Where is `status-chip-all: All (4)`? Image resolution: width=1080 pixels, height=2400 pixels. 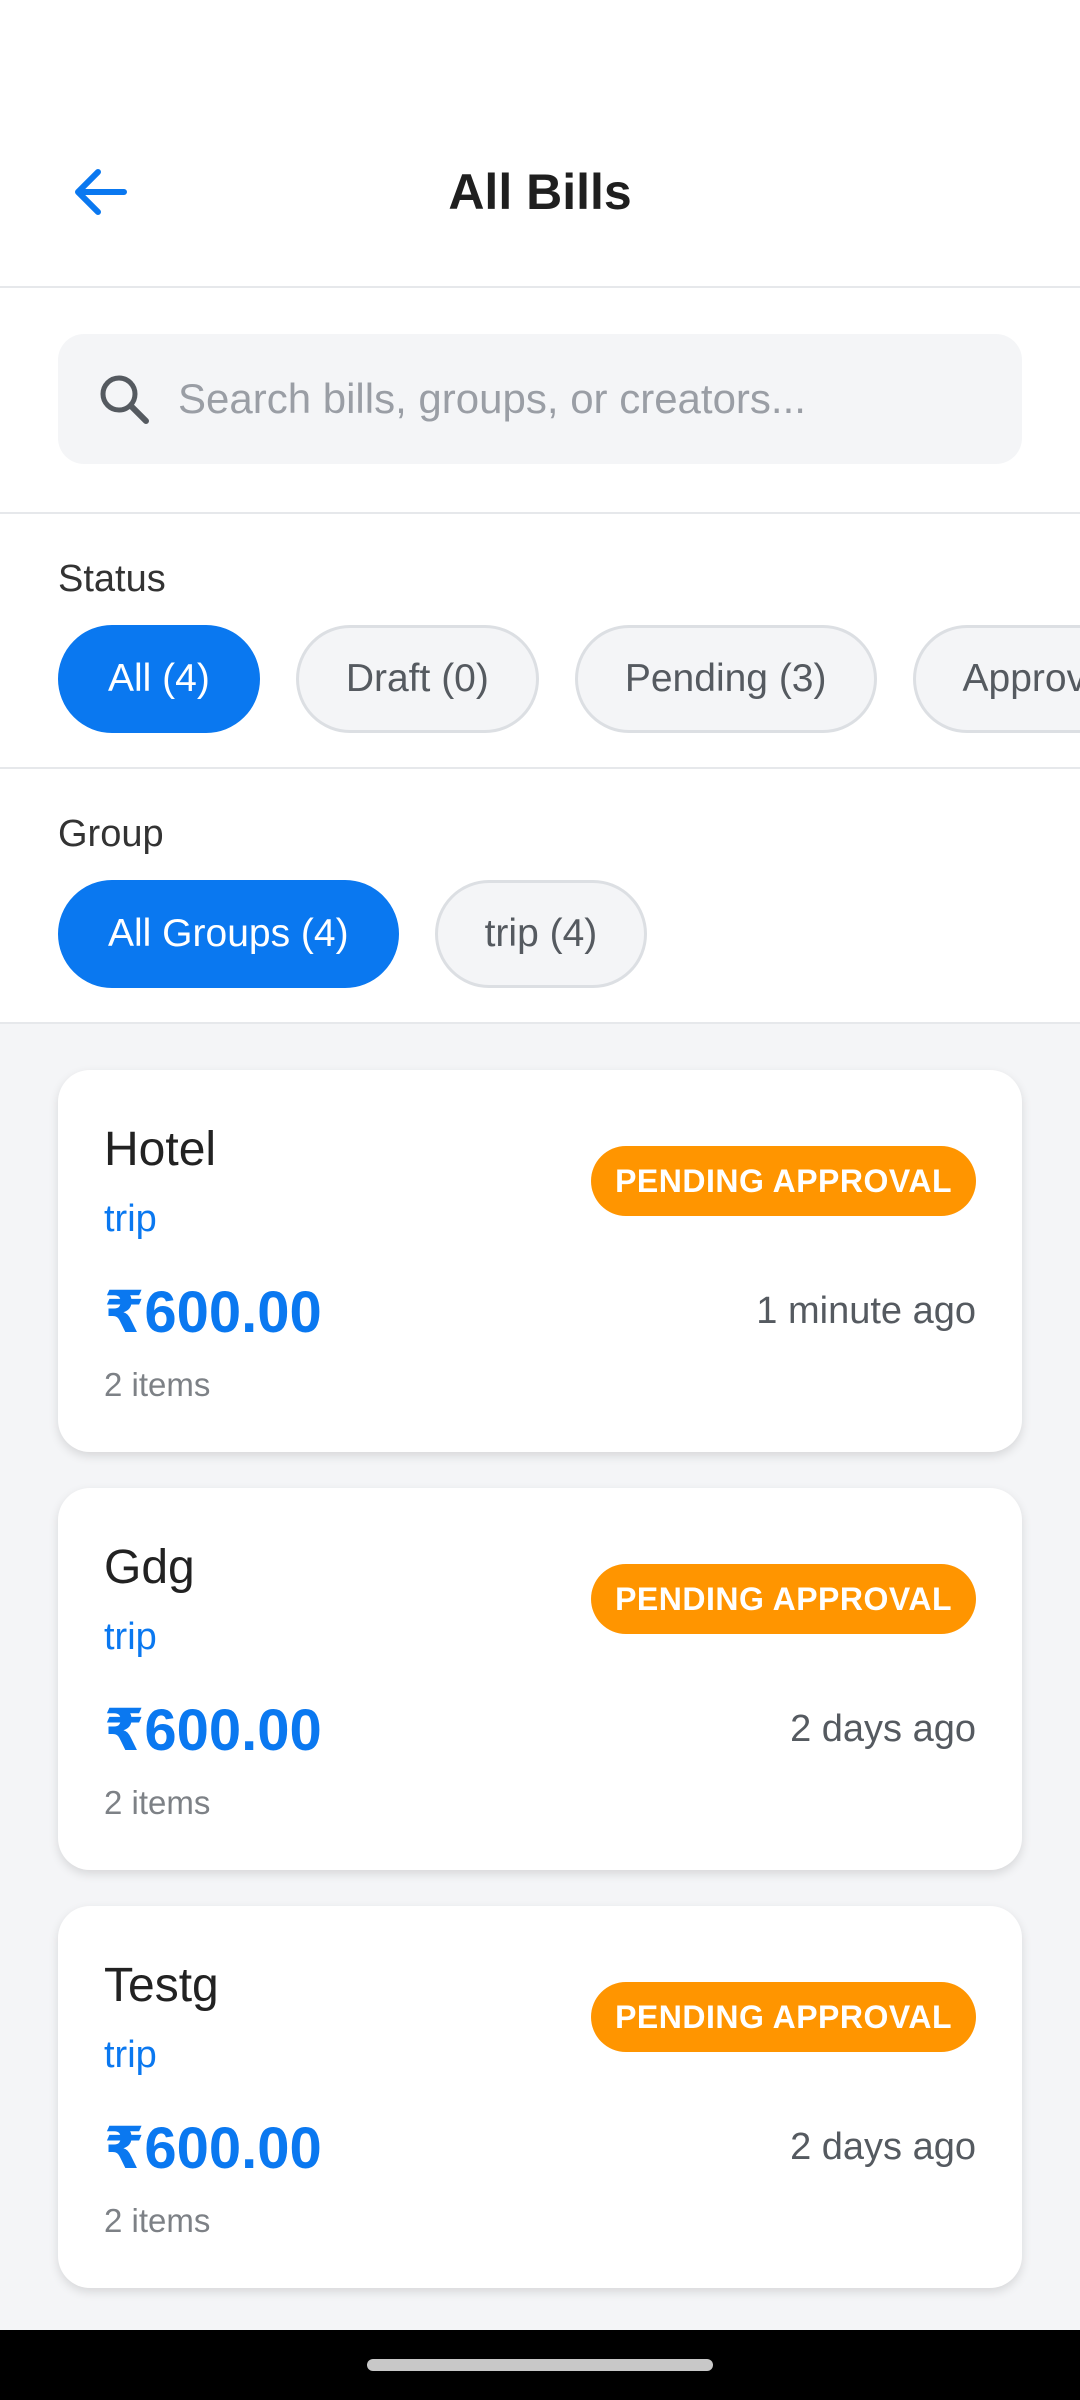
status-chip-all: All (4) is located at coordinates (159, 679).